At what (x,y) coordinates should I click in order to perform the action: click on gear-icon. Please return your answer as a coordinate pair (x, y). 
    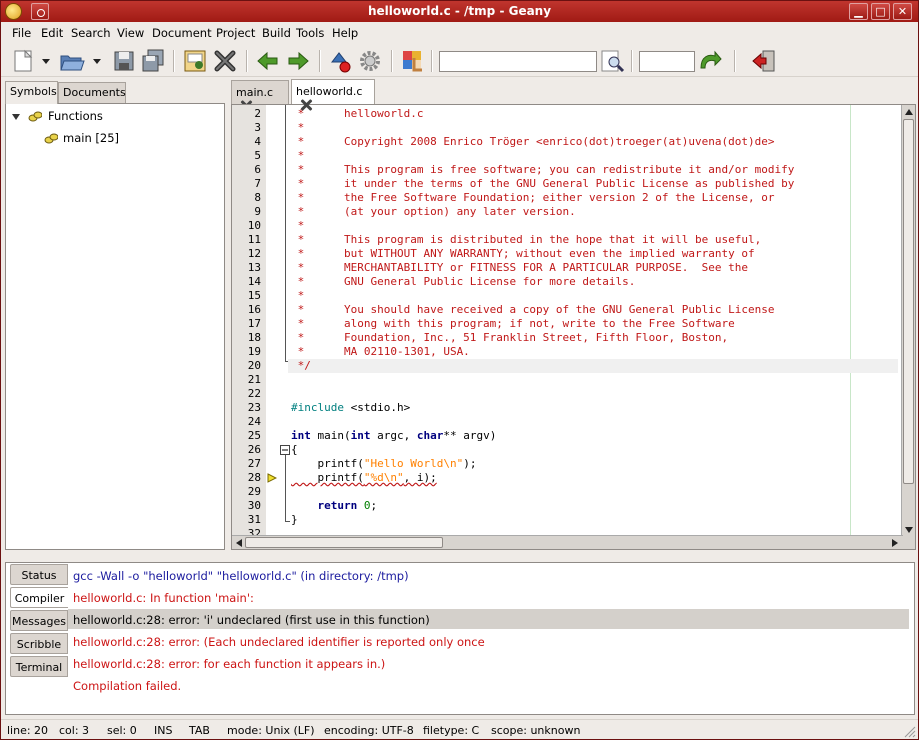
    Looking at the image, I should click on (370, 61).